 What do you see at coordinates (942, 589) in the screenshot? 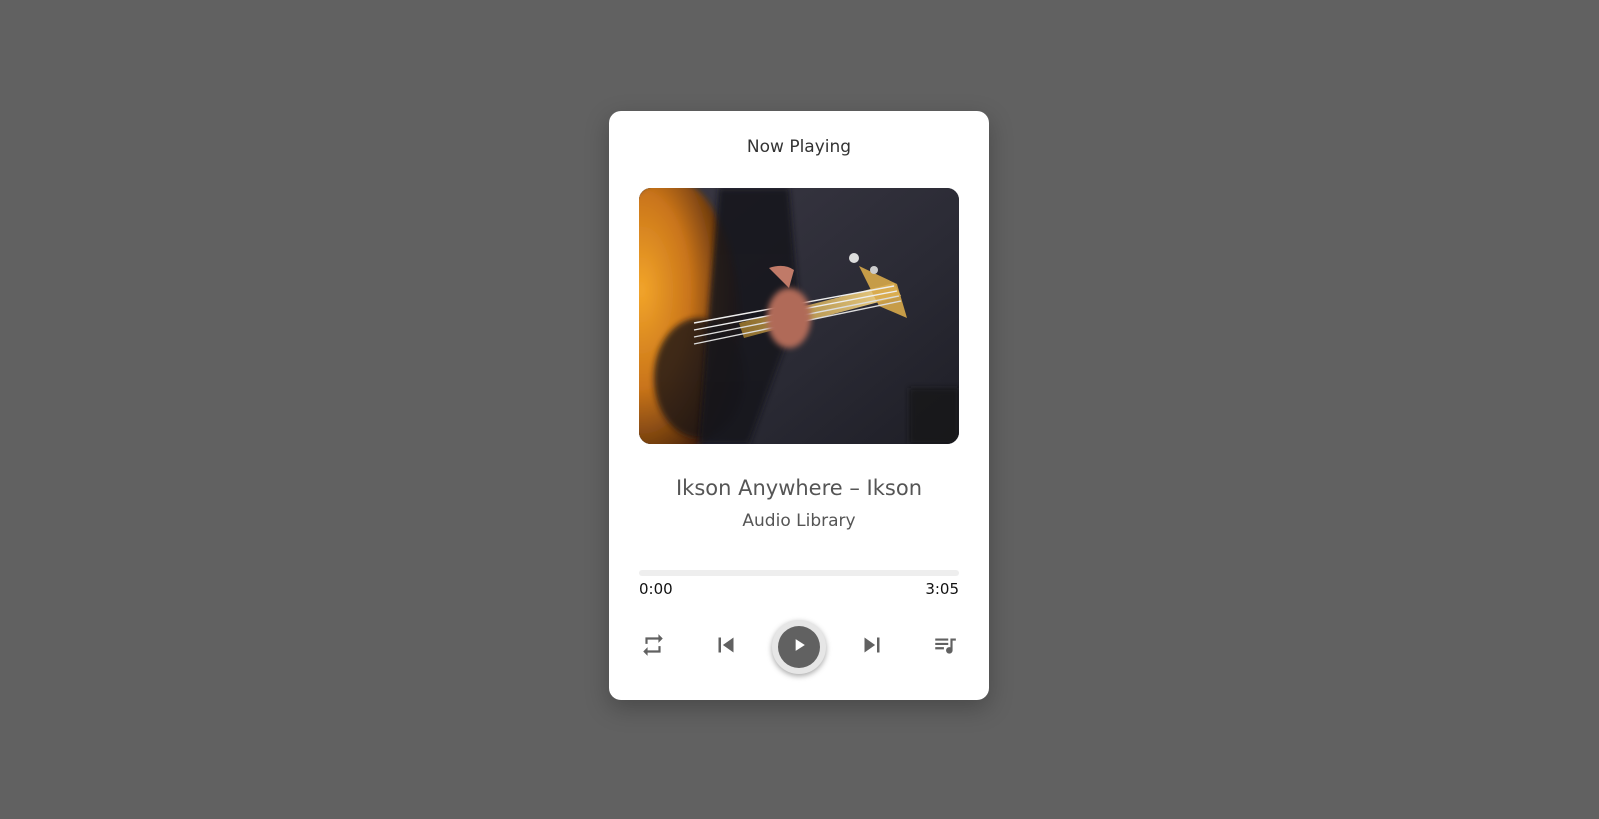
I see `total-time: 3:05` at bounding box center [942, 589].